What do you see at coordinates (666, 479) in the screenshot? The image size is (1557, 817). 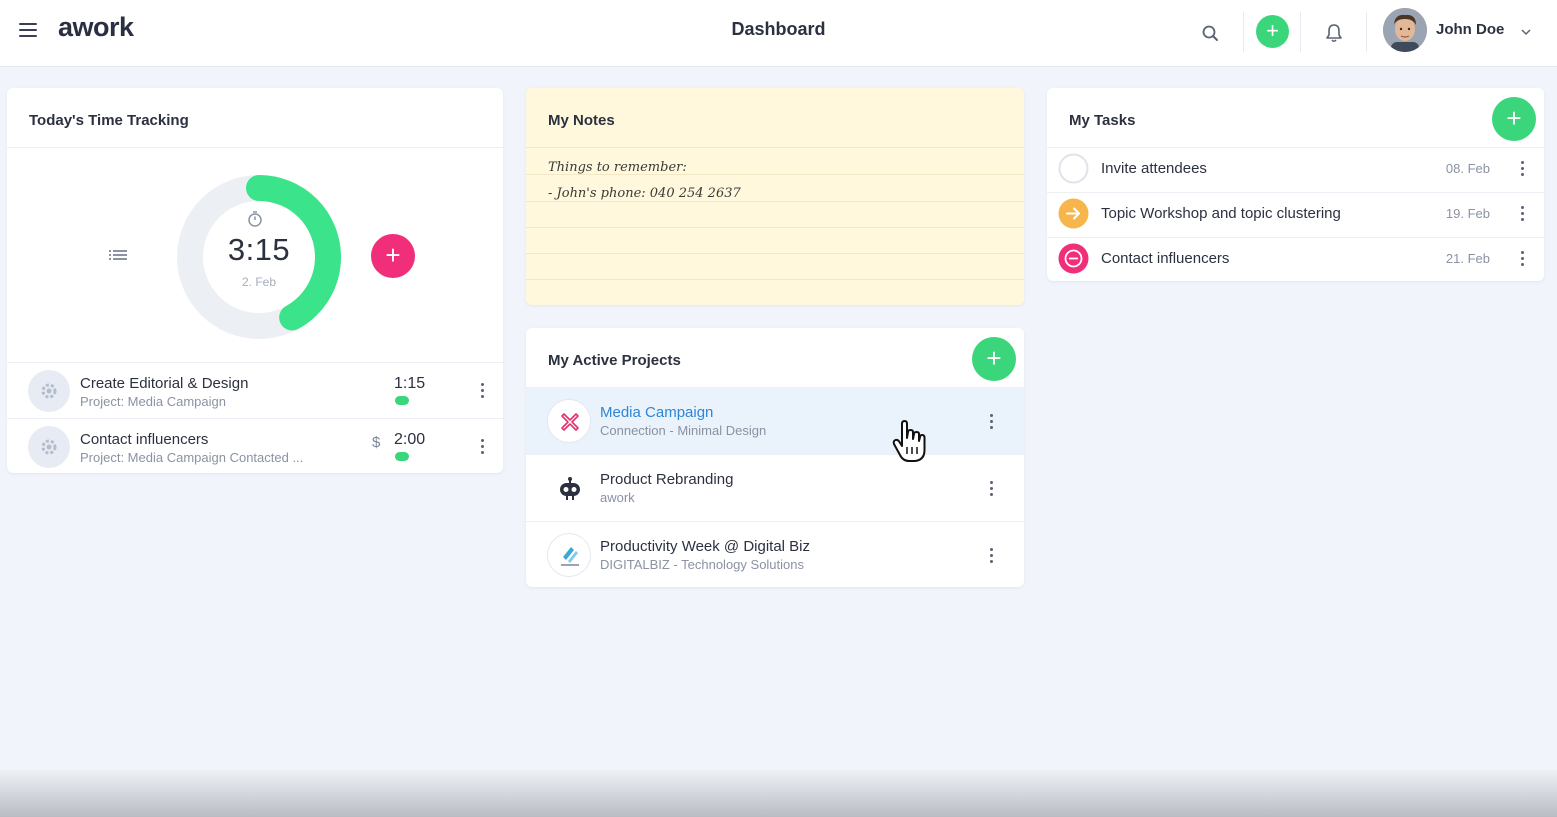 I see `project-title: Product Rebranding` at bounding box center [666, 479].